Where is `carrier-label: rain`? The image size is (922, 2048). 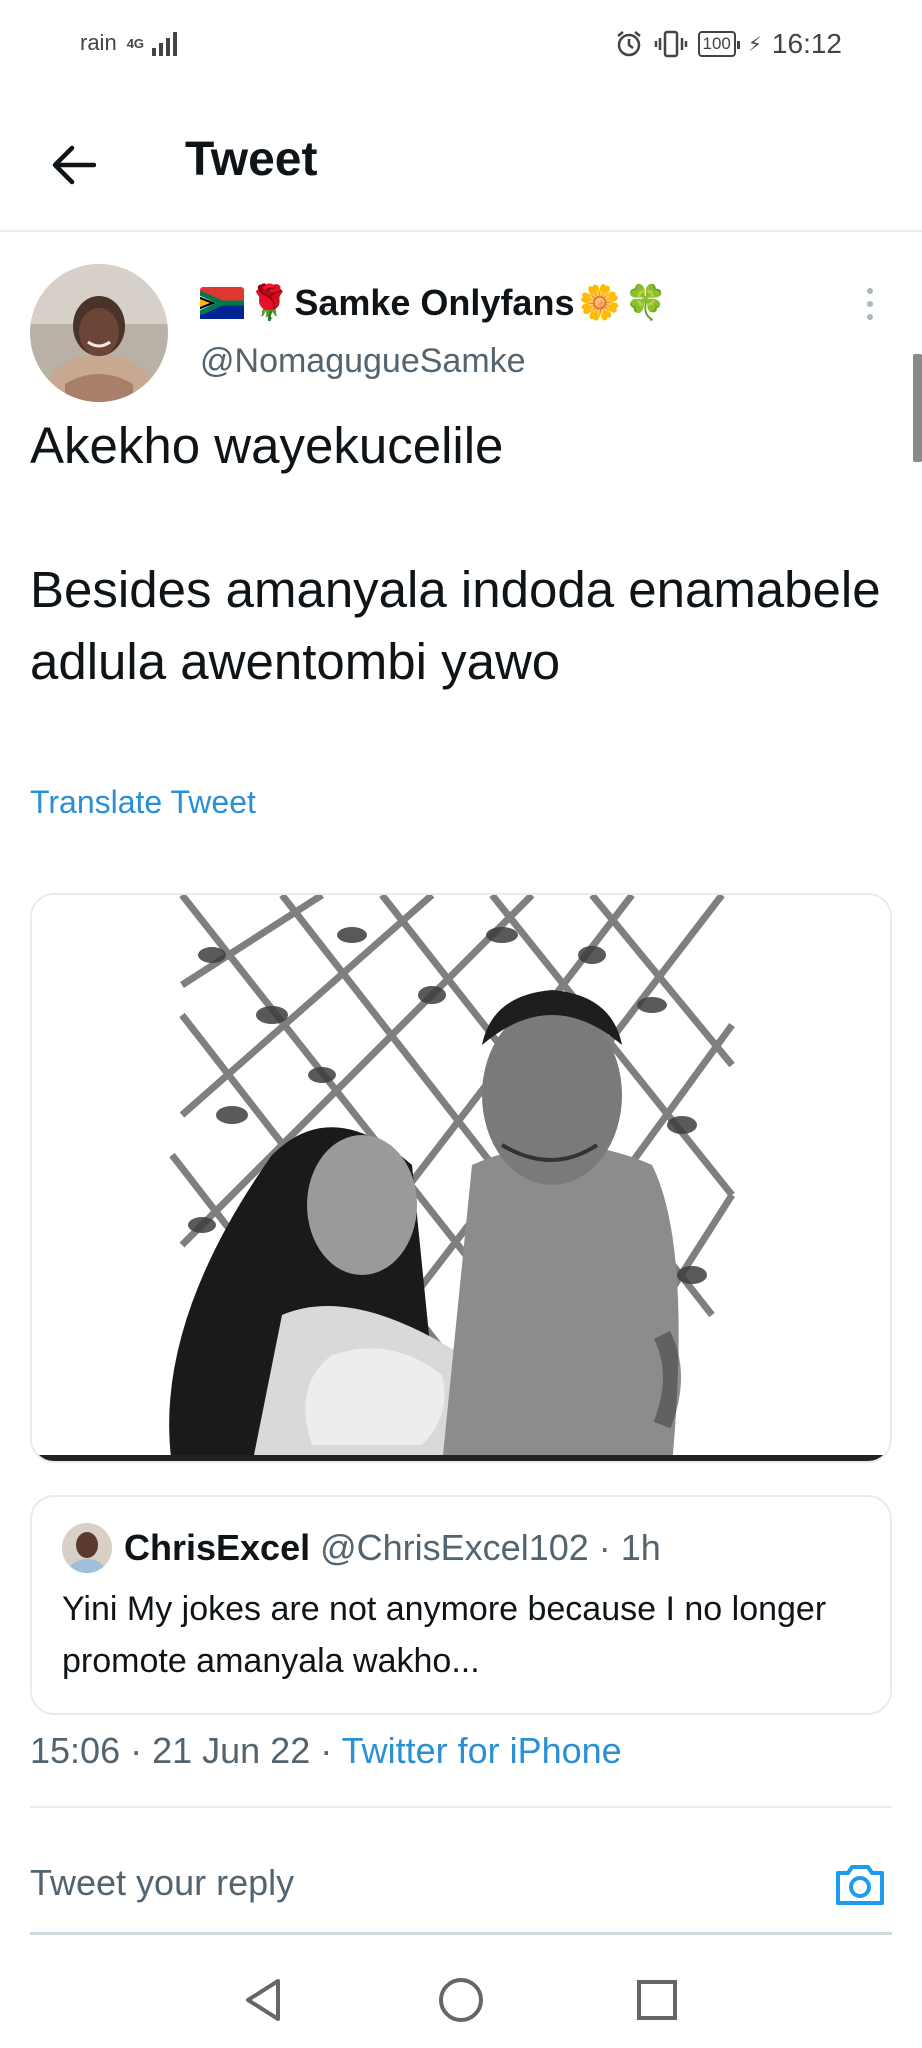 carrier-label: rain is located at coordinates (98, 42).